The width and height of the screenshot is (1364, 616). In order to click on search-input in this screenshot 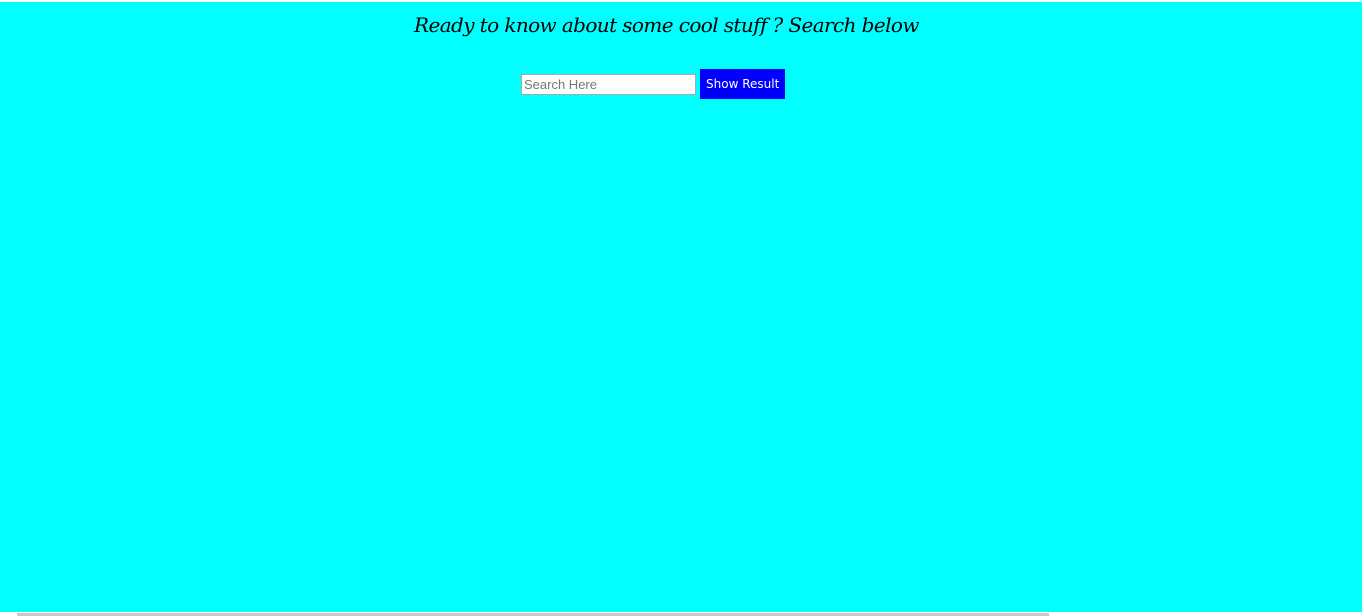, I will do `click(608, 84)`.